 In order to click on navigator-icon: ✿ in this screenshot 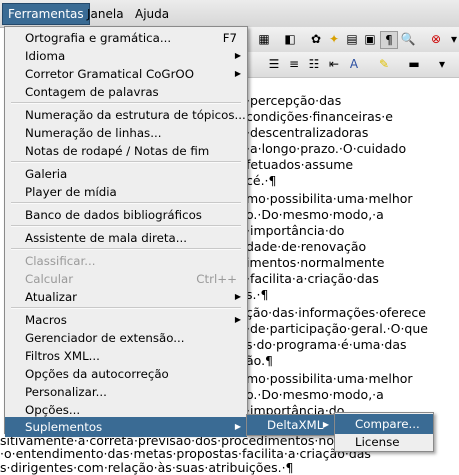, I will do `click(316, 39)`.